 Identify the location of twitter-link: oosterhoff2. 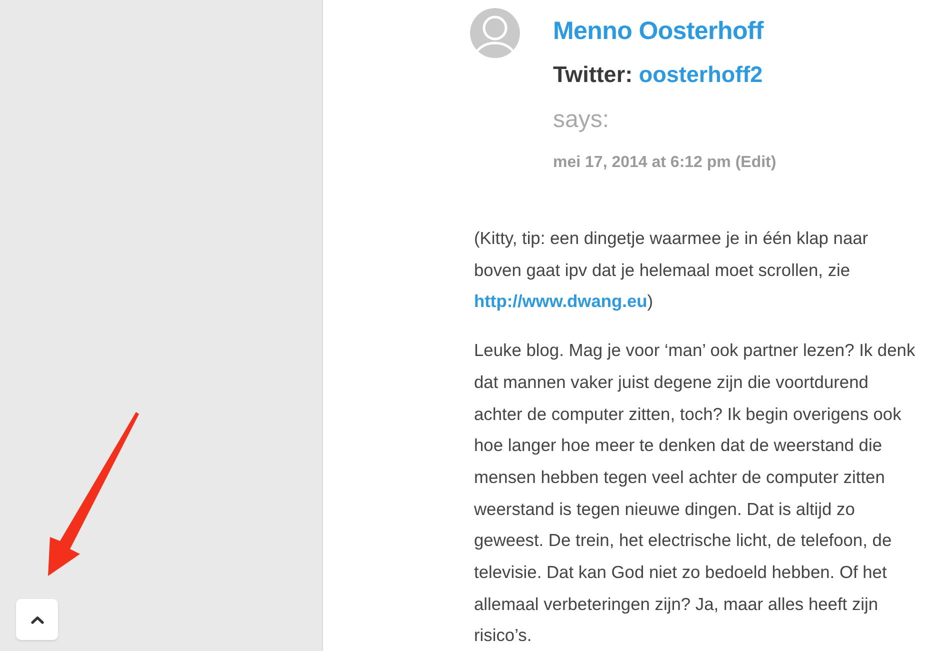
(700, 74).